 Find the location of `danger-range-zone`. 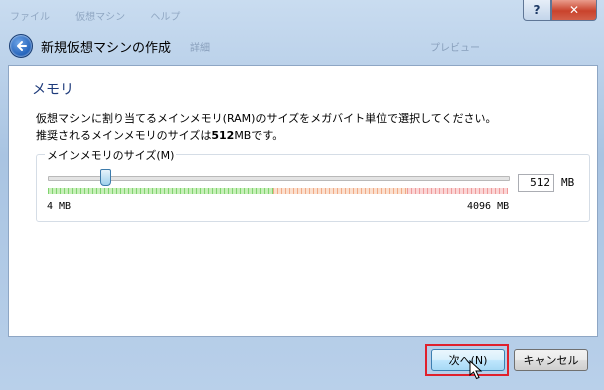

danger-range-zone is located at coordinates (457, 191).